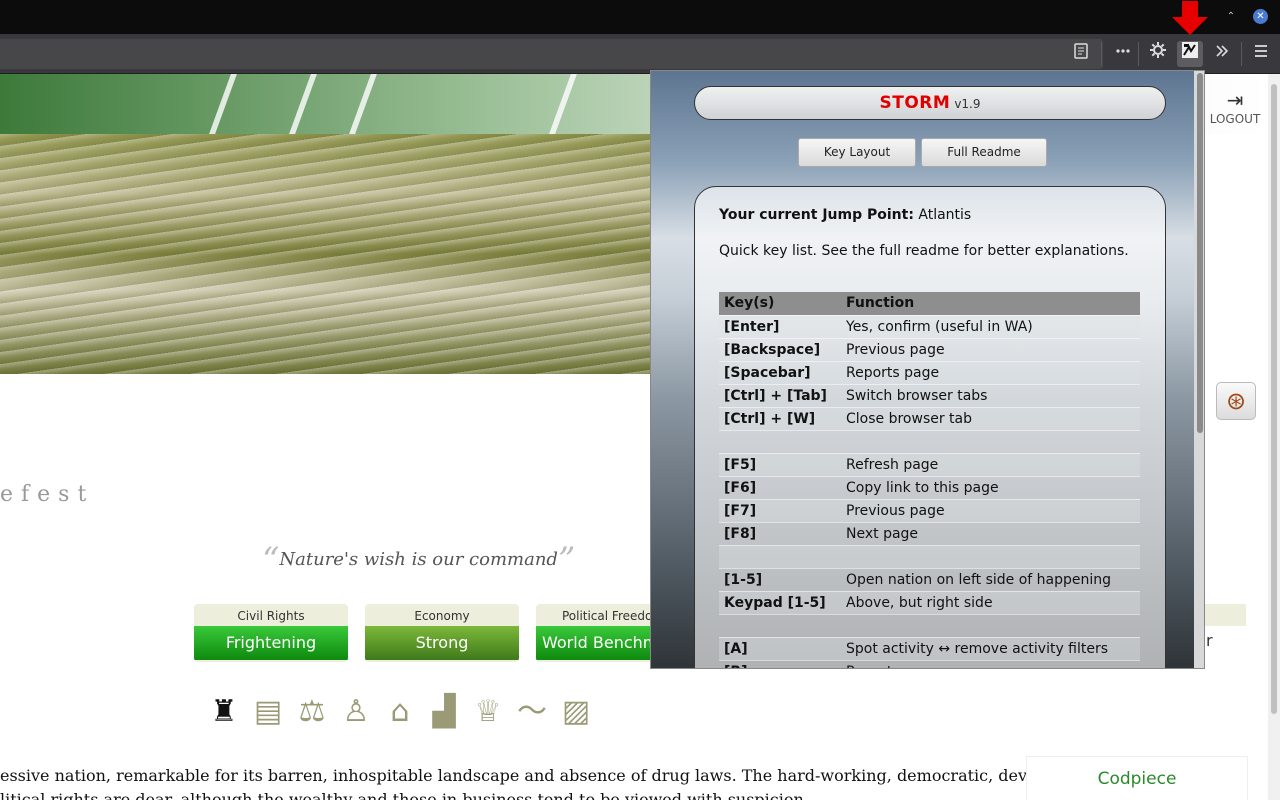 The width and height of the screenshot is (1280, 800). Describe the element at coordinates (356, 711) in the screenshot. I see `person-icon: ♙` at that location.